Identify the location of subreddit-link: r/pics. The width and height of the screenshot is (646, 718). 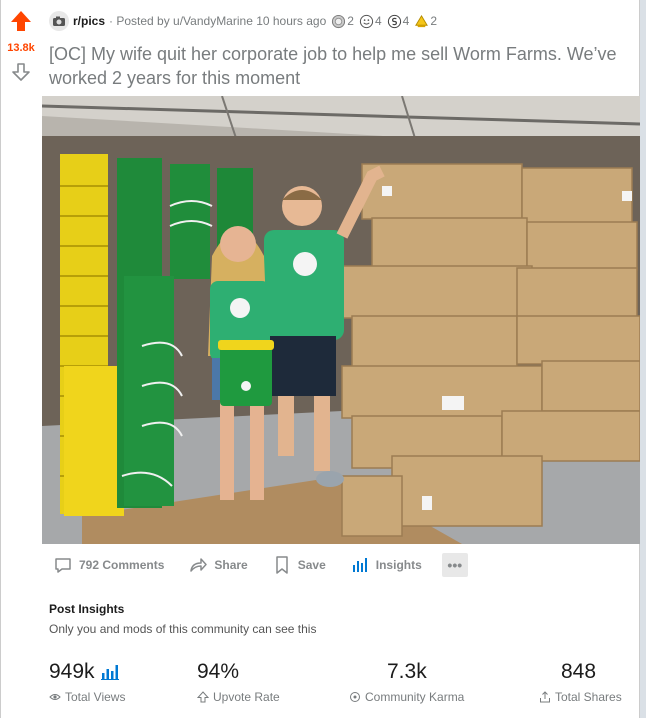
(89, 21).